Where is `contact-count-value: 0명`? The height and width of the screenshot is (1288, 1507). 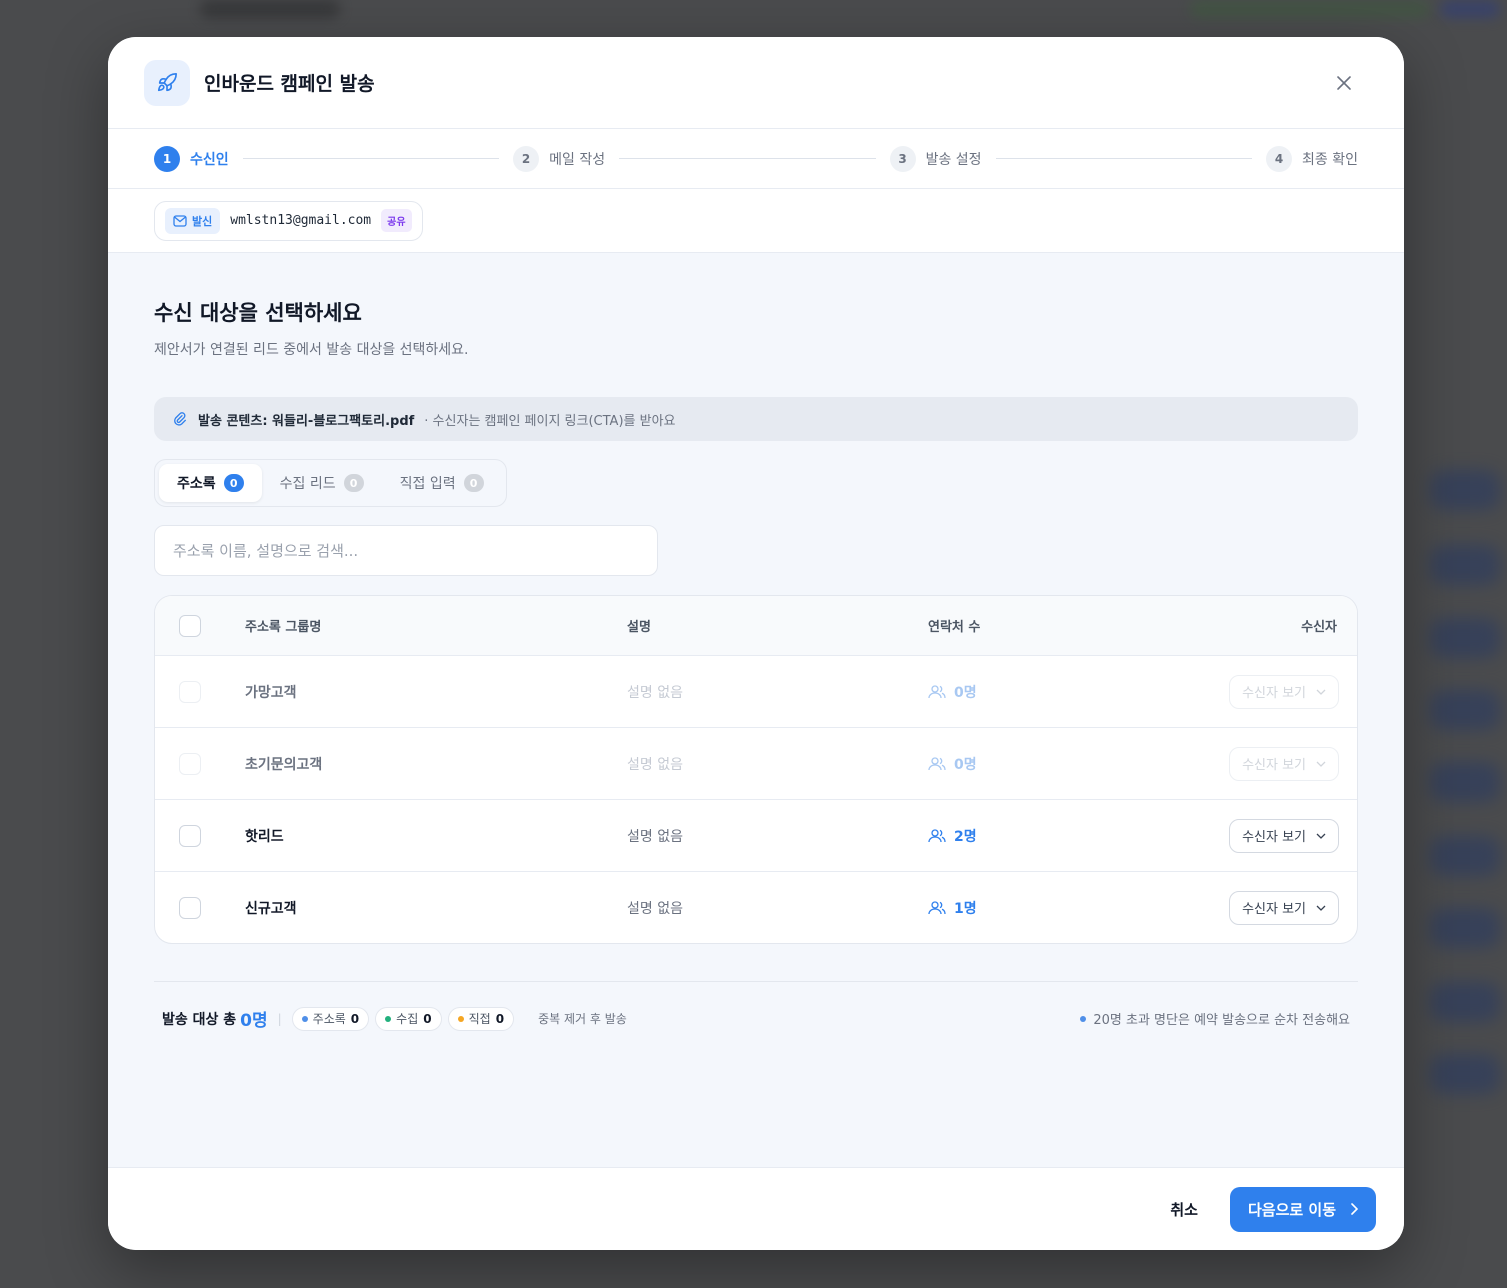 contact-count-value: 0명 is located at coordinates (965, 764).